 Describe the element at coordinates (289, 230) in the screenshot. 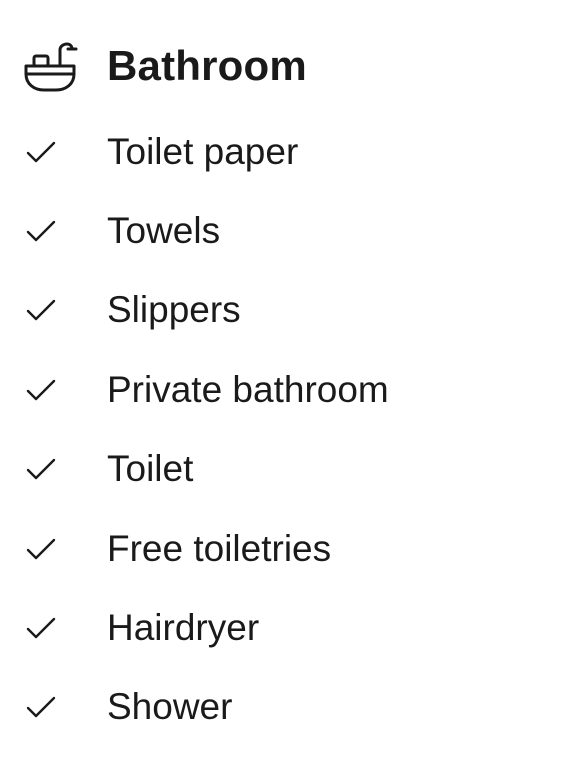

I see `list-item: Towels` at that location.